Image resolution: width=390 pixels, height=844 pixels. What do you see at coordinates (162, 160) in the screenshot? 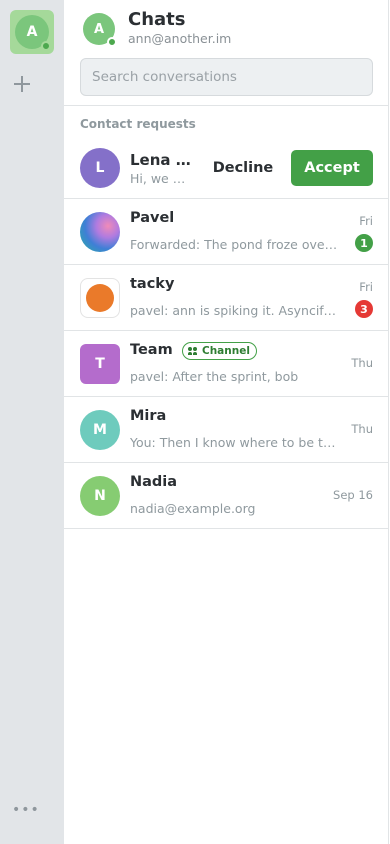
I see `contact-name: Lena Kowalski` at bounding box center [162, 160].